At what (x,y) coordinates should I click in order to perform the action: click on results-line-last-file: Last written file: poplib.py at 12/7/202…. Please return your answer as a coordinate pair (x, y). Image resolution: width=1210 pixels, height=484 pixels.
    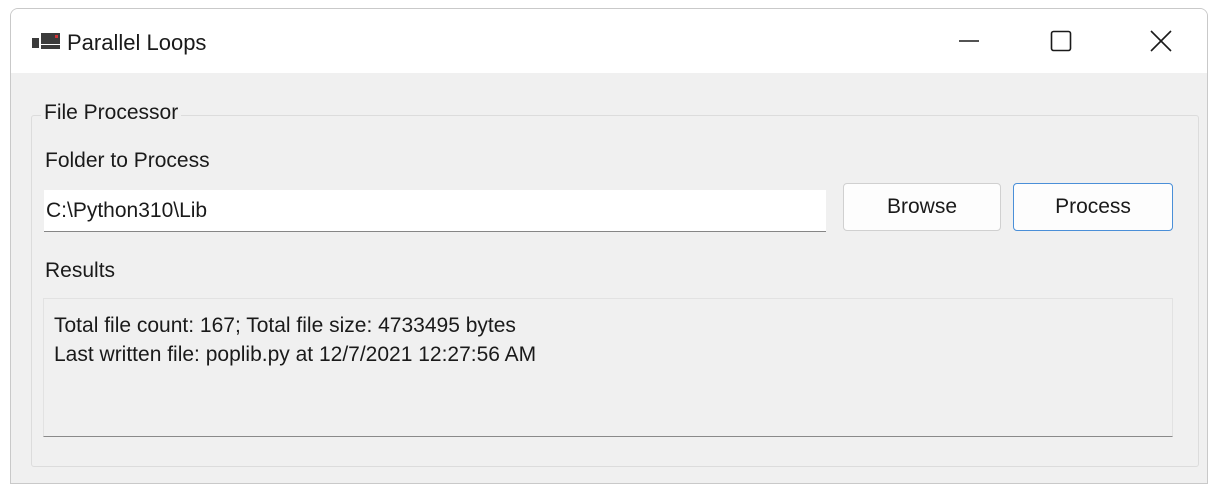
    Looking at the image, I should click on (295, 354).